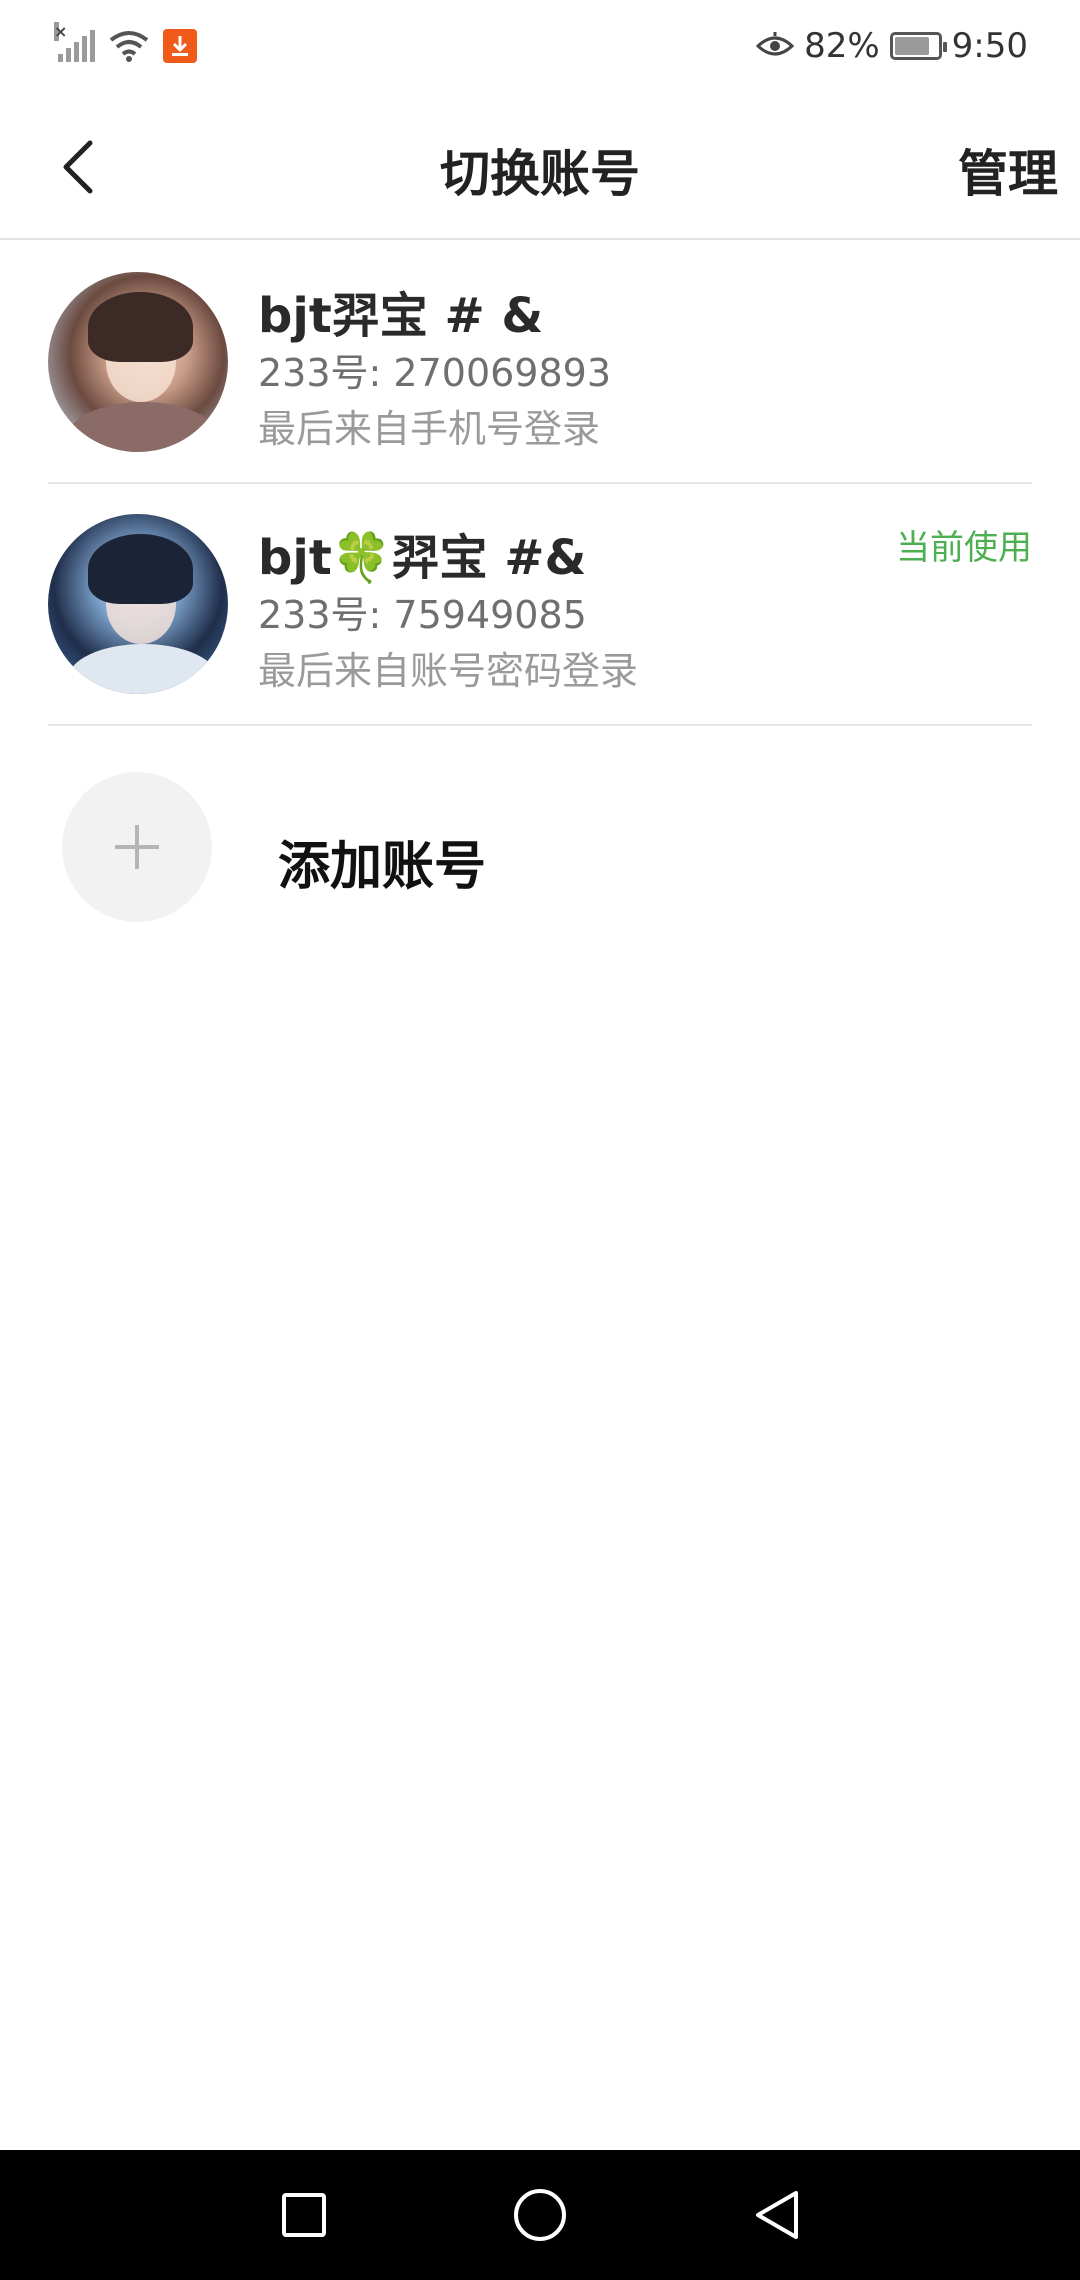  Describe the element at coordinates (422, 615) in the screenshot. I see `account-id: 233号: 75949085` at that location.